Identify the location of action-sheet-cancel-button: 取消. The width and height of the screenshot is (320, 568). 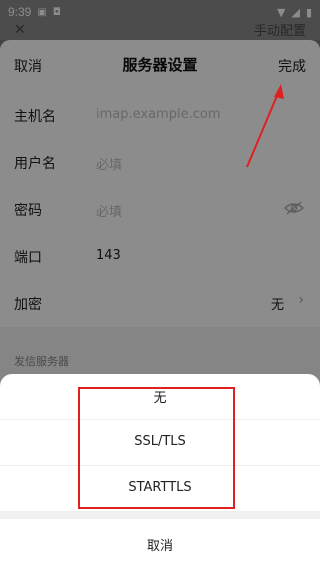
(160, 543).